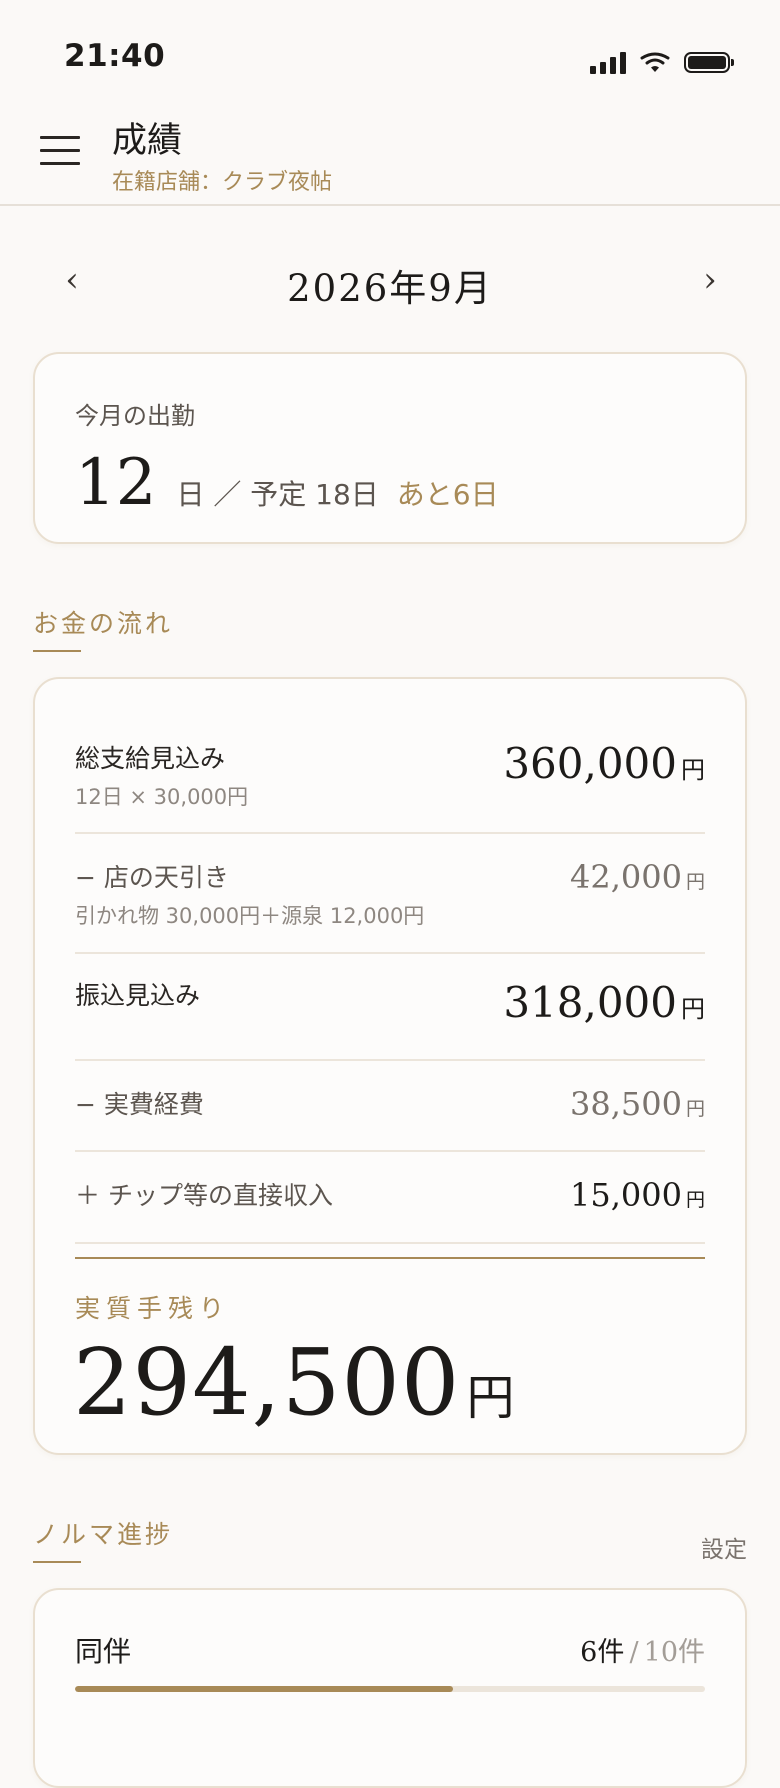 Image resolution: width=780 pixels, height=1788 pixels. I want to click on quota-current: 6件, so click(602, 1652).